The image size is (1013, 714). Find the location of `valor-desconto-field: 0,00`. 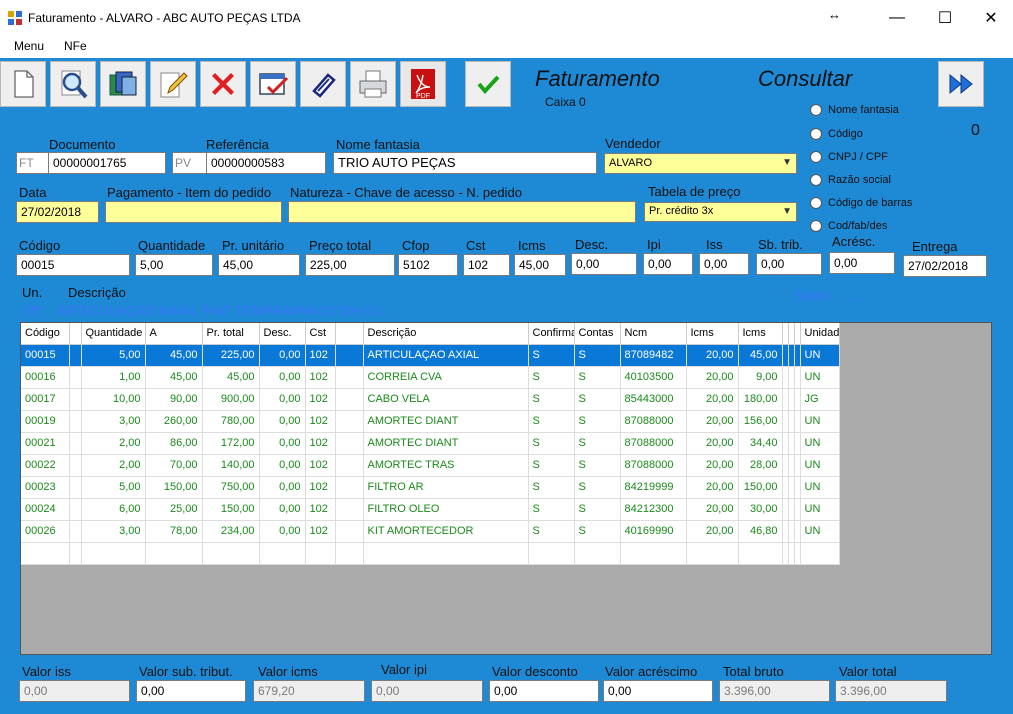

valor-desconto-field: 0,00 is located at coordinates (544, 691).